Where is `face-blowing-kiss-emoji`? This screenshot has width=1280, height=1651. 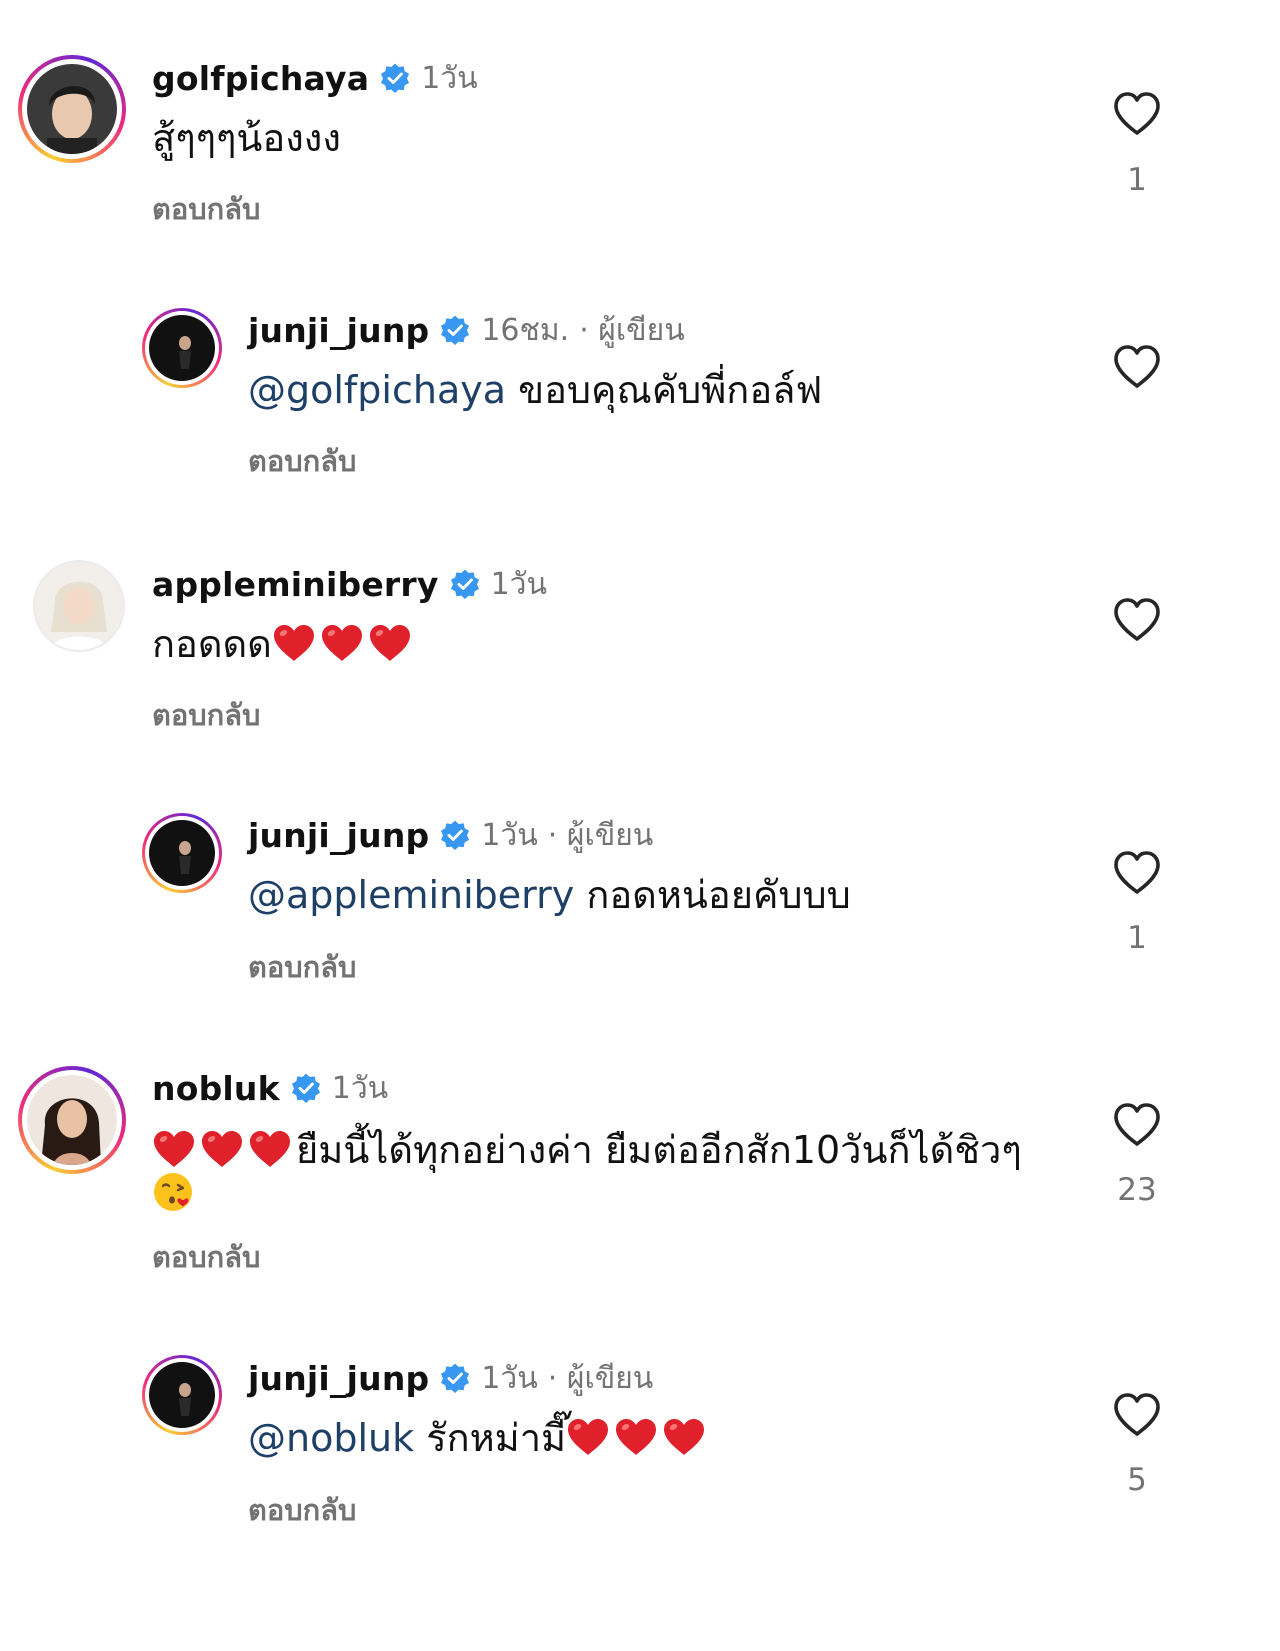 face-blowing-kiss-emoji is located at coordinates (173, 1192).